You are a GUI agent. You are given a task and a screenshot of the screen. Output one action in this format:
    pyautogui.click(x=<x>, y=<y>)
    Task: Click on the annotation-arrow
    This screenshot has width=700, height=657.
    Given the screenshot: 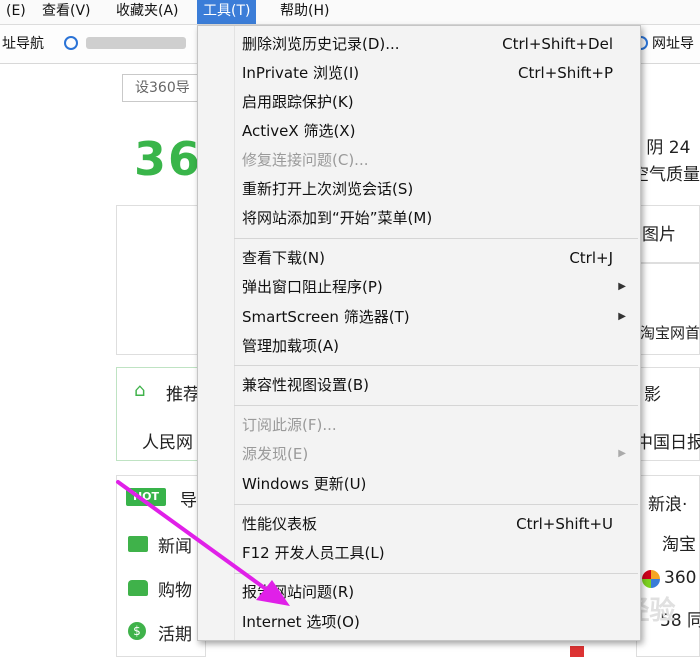 What is the action you would take?
    pyautogui.click(x=203, y=543)
    